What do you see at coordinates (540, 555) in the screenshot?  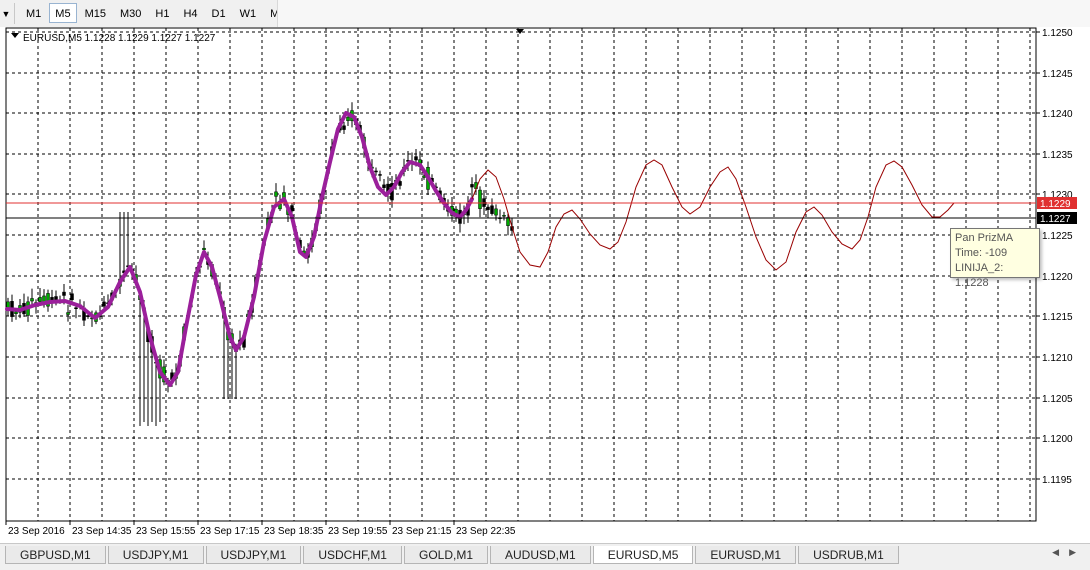 I see `chart-tab: AUDUSD,M1` at bounding box center [540, 555].